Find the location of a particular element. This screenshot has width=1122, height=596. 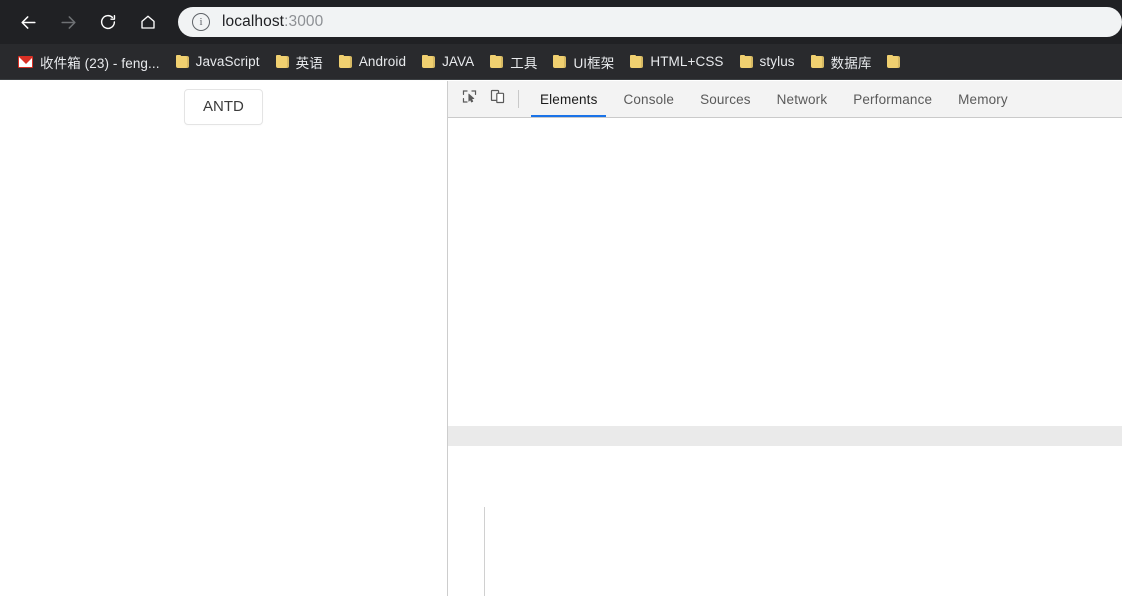

home-icon is located at coordinates (148, 22).